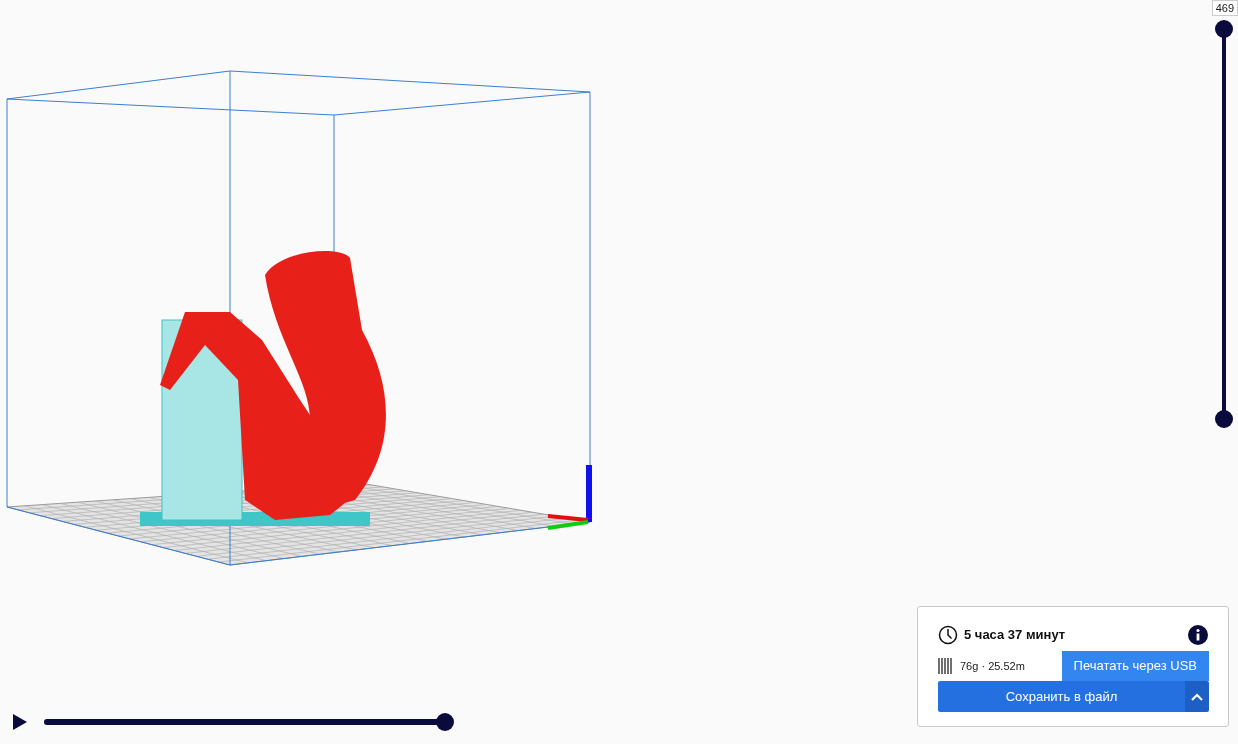 The width and height of the screenshot is (1238, 744). Describe the element at coordinates (249, 722) in the screenshot. I see `playback-slider` at that location.